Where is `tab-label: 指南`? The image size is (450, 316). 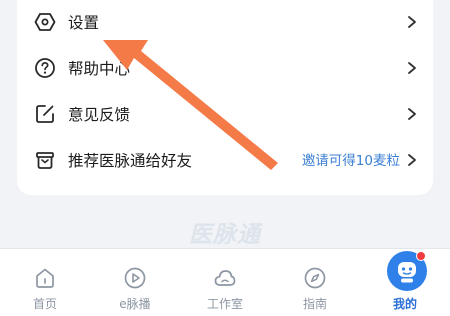
tab-label: 指南 is located at coordinates (314, 304).